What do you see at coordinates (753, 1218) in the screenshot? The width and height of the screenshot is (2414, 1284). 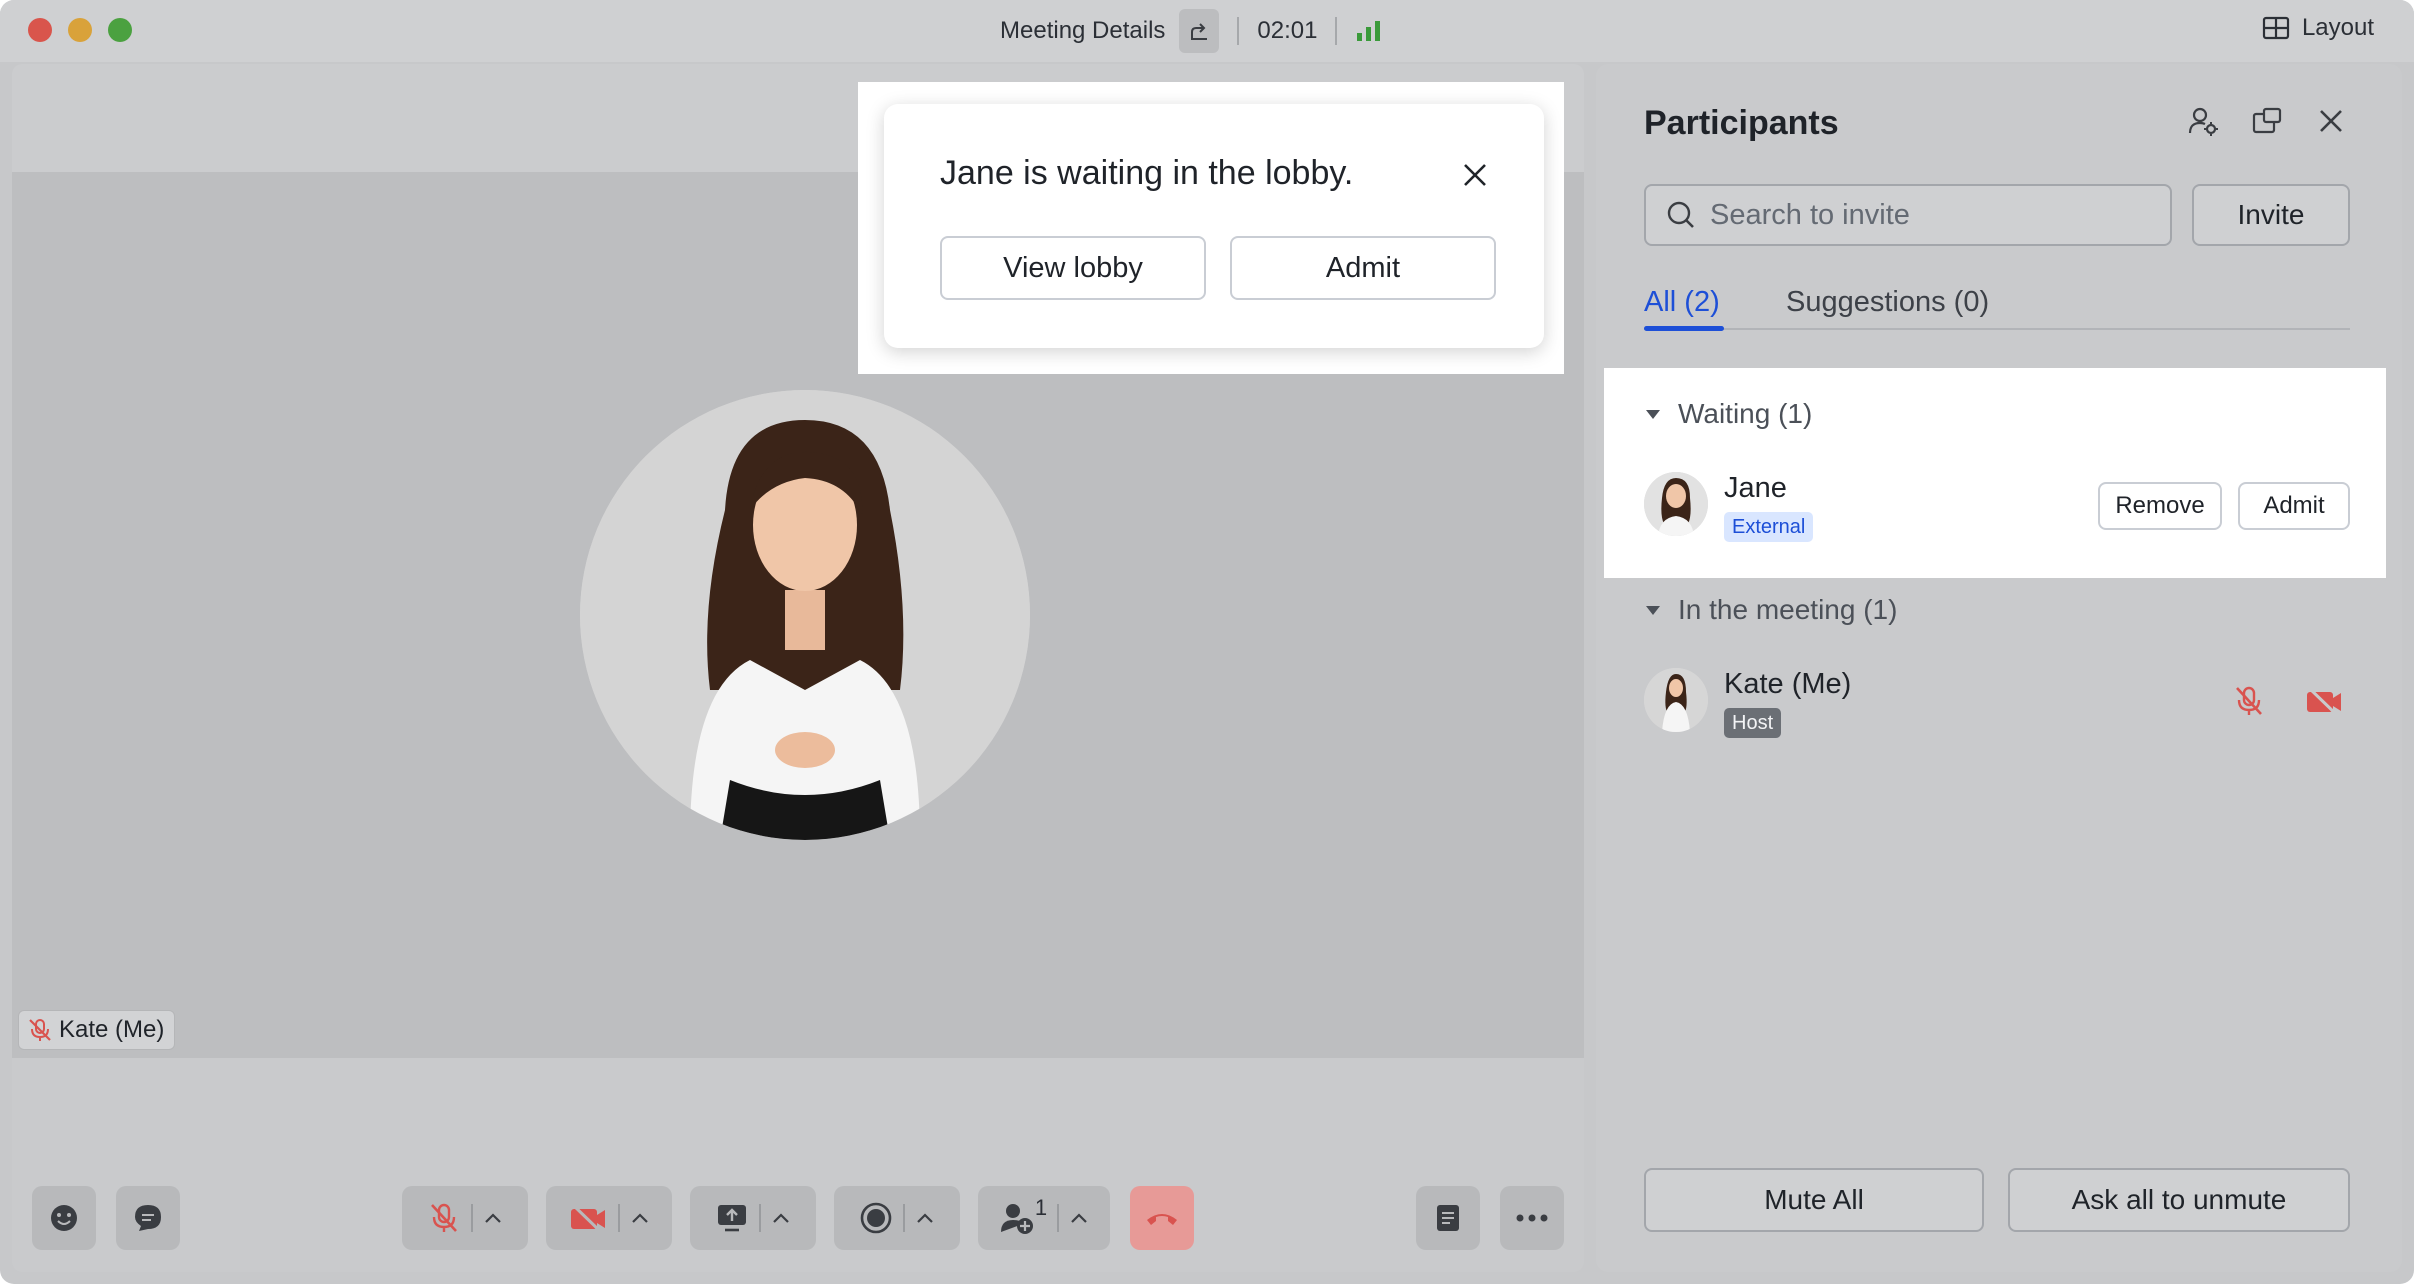 I see `share-screen-control` at bounding box center [753, 1218].